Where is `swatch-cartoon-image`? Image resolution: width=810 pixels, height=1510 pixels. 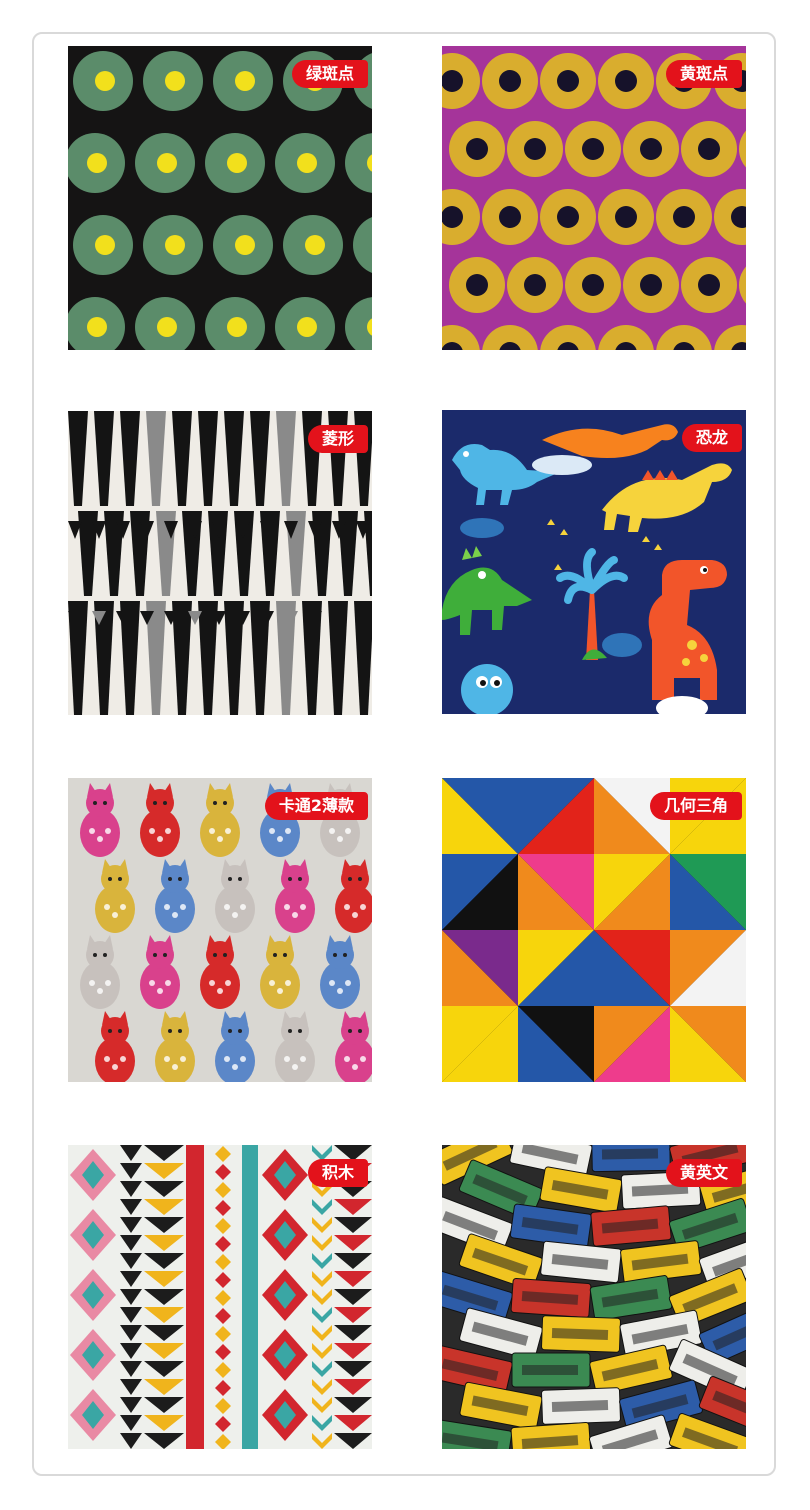 swatch-cartoon-image is located at coordinates (220, 930).